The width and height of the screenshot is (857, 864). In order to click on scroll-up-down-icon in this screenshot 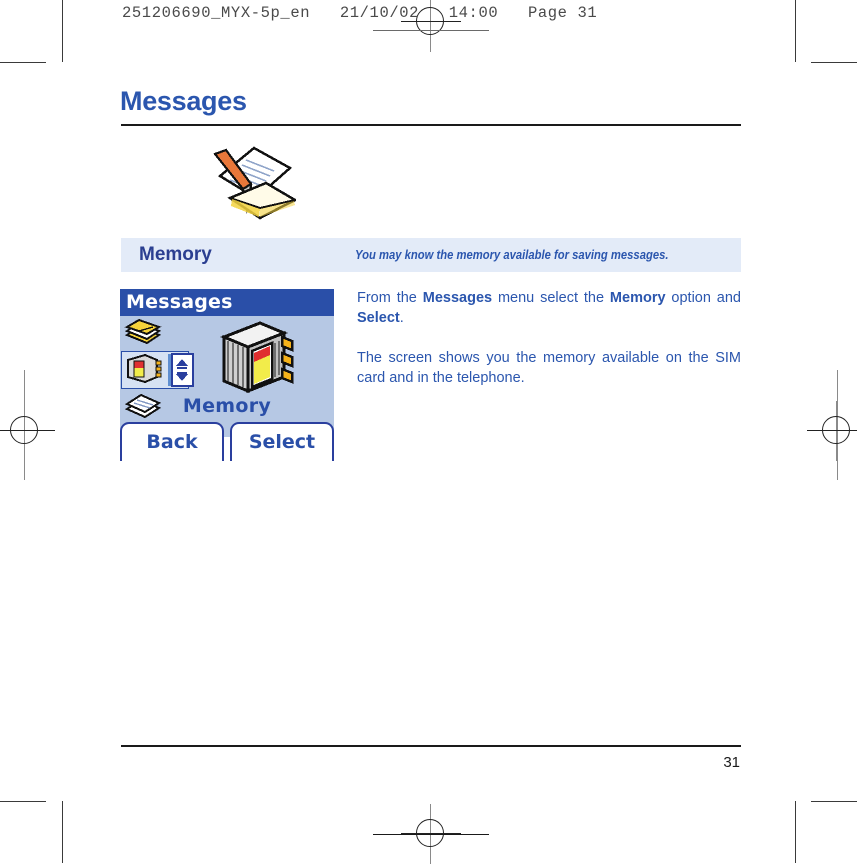, I will do `click(181, 370)`.